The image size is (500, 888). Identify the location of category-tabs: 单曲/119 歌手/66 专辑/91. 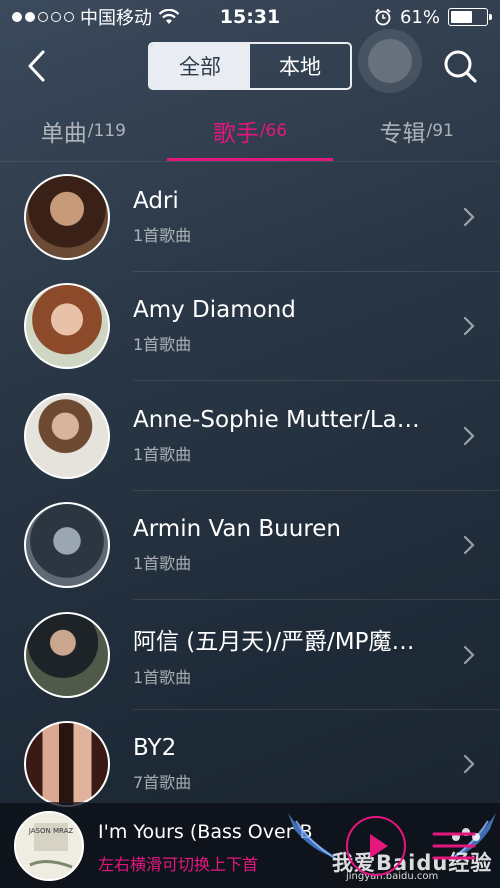
(250, 131).